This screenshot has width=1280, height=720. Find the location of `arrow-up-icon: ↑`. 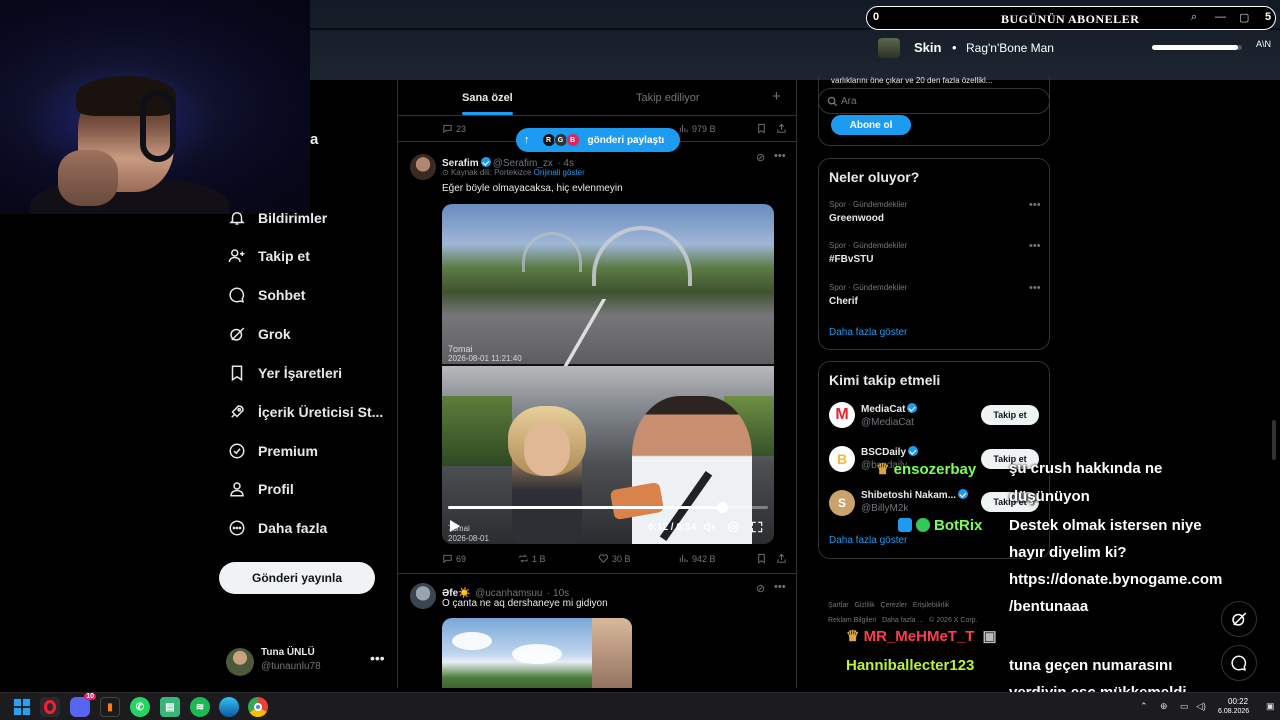

arrow-up-icon: ↑ is located at coordinates (527, 140).